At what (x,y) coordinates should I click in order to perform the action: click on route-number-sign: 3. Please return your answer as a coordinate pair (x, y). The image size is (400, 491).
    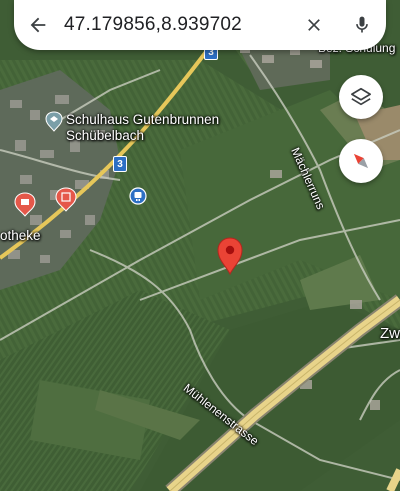
    Looking at the image, I should click on (120, 164).